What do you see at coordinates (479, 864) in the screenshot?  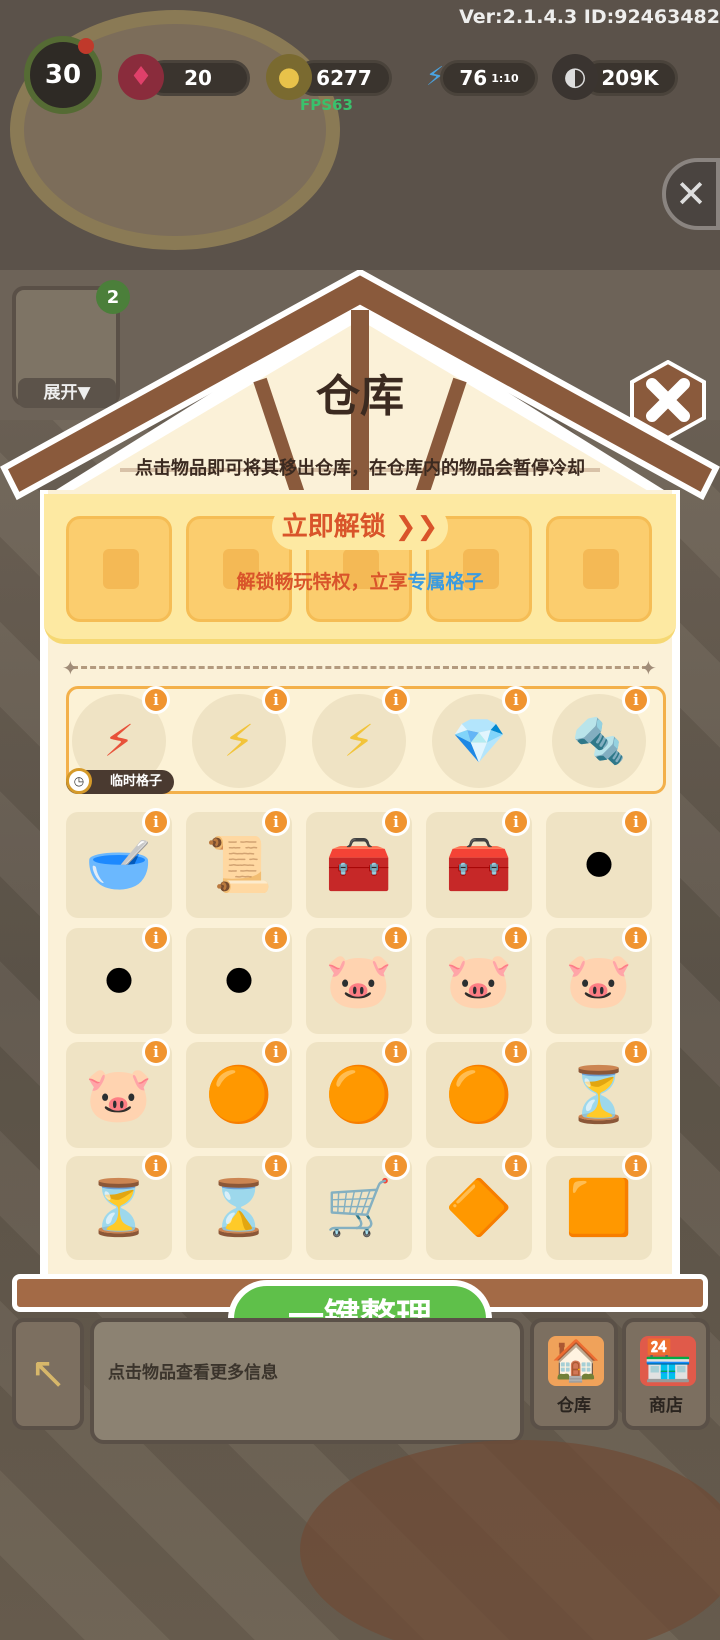 I see `orange-toolbox-icon: 🧰` at bounding box center [479, 864].